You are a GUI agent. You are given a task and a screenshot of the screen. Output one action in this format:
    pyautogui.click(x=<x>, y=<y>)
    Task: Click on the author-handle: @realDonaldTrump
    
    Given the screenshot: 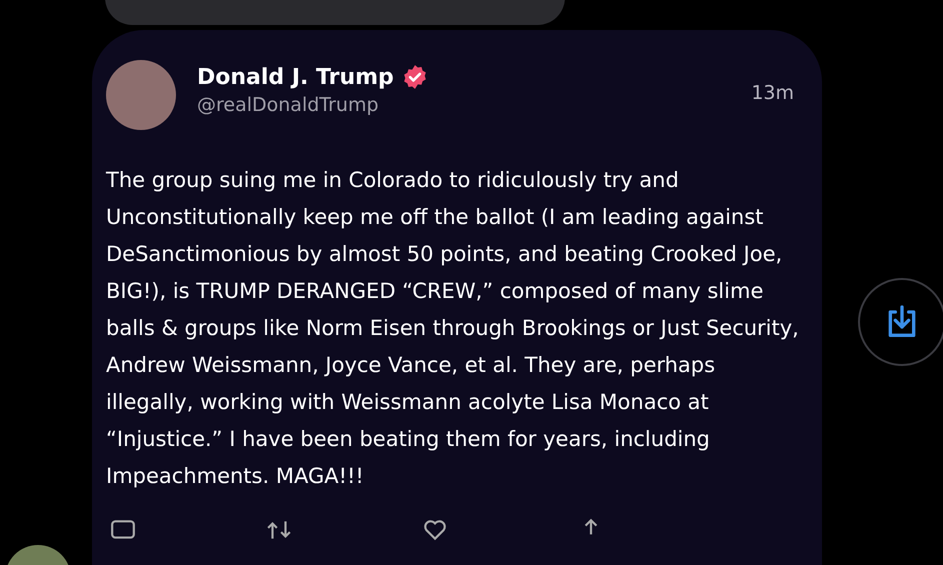 What is the action you would take?
    pyautogui.click(x=312, y=105)
    